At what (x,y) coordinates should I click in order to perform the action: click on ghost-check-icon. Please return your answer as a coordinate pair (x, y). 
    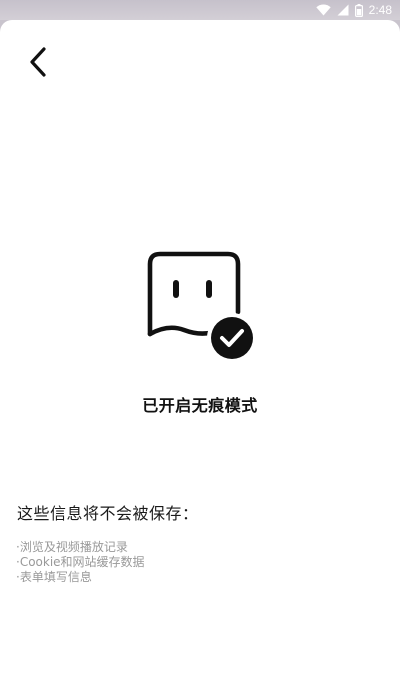
    Looking at the image, I should click on (202, 305).